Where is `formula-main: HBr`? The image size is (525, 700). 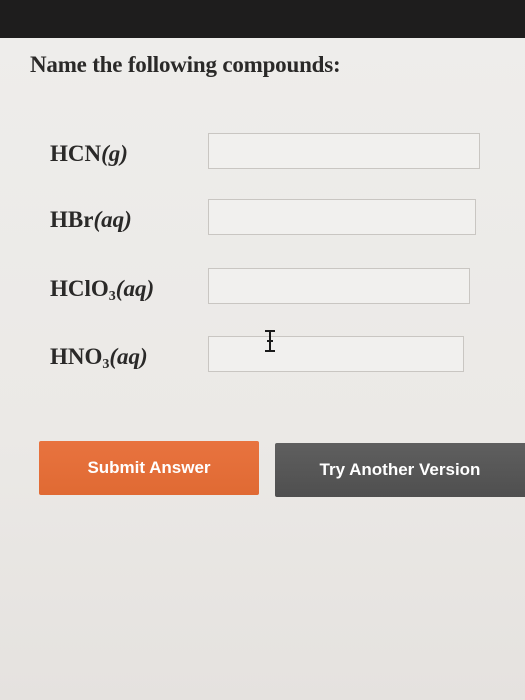 formula-main: HBr is located at coordinates (72, 219).